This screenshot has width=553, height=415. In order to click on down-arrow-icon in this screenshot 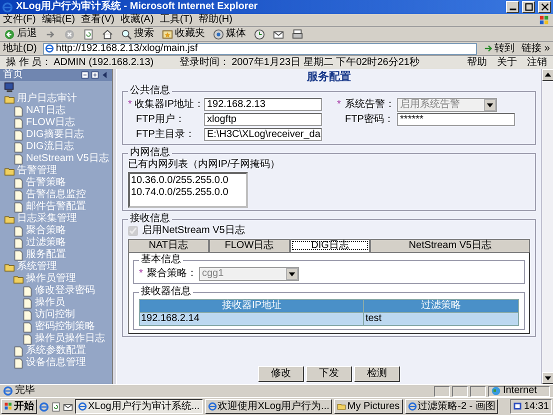, I will do `click(548, 378)`.